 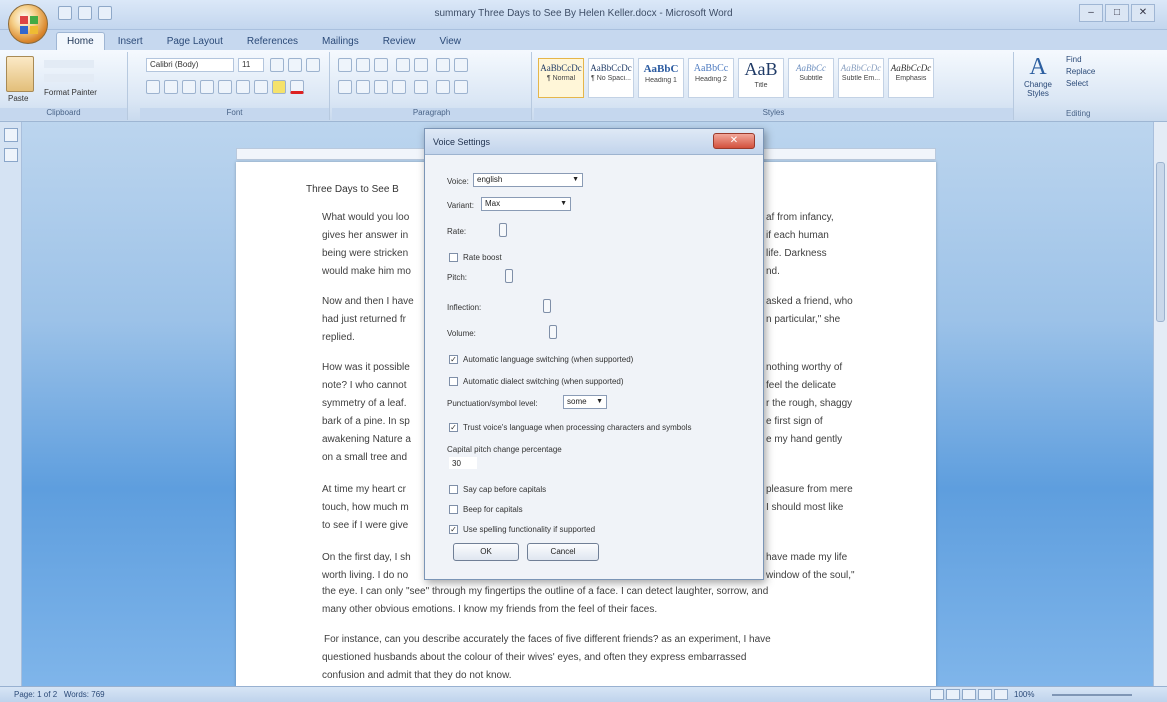 I want to click on style-subtitle: AaBbCc Subtitle, so click(x=811, y=78).